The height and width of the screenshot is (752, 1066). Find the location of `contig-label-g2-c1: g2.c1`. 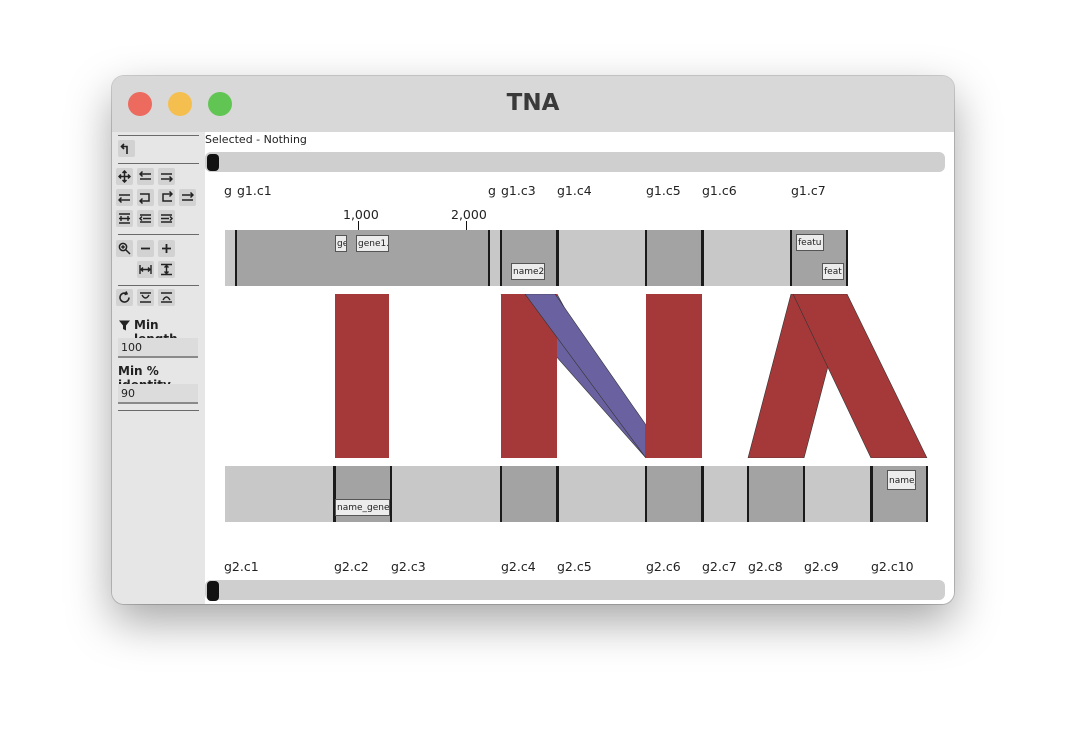

contig-label-g2-c1: g2.c1 is located at coordinates (241, 566).